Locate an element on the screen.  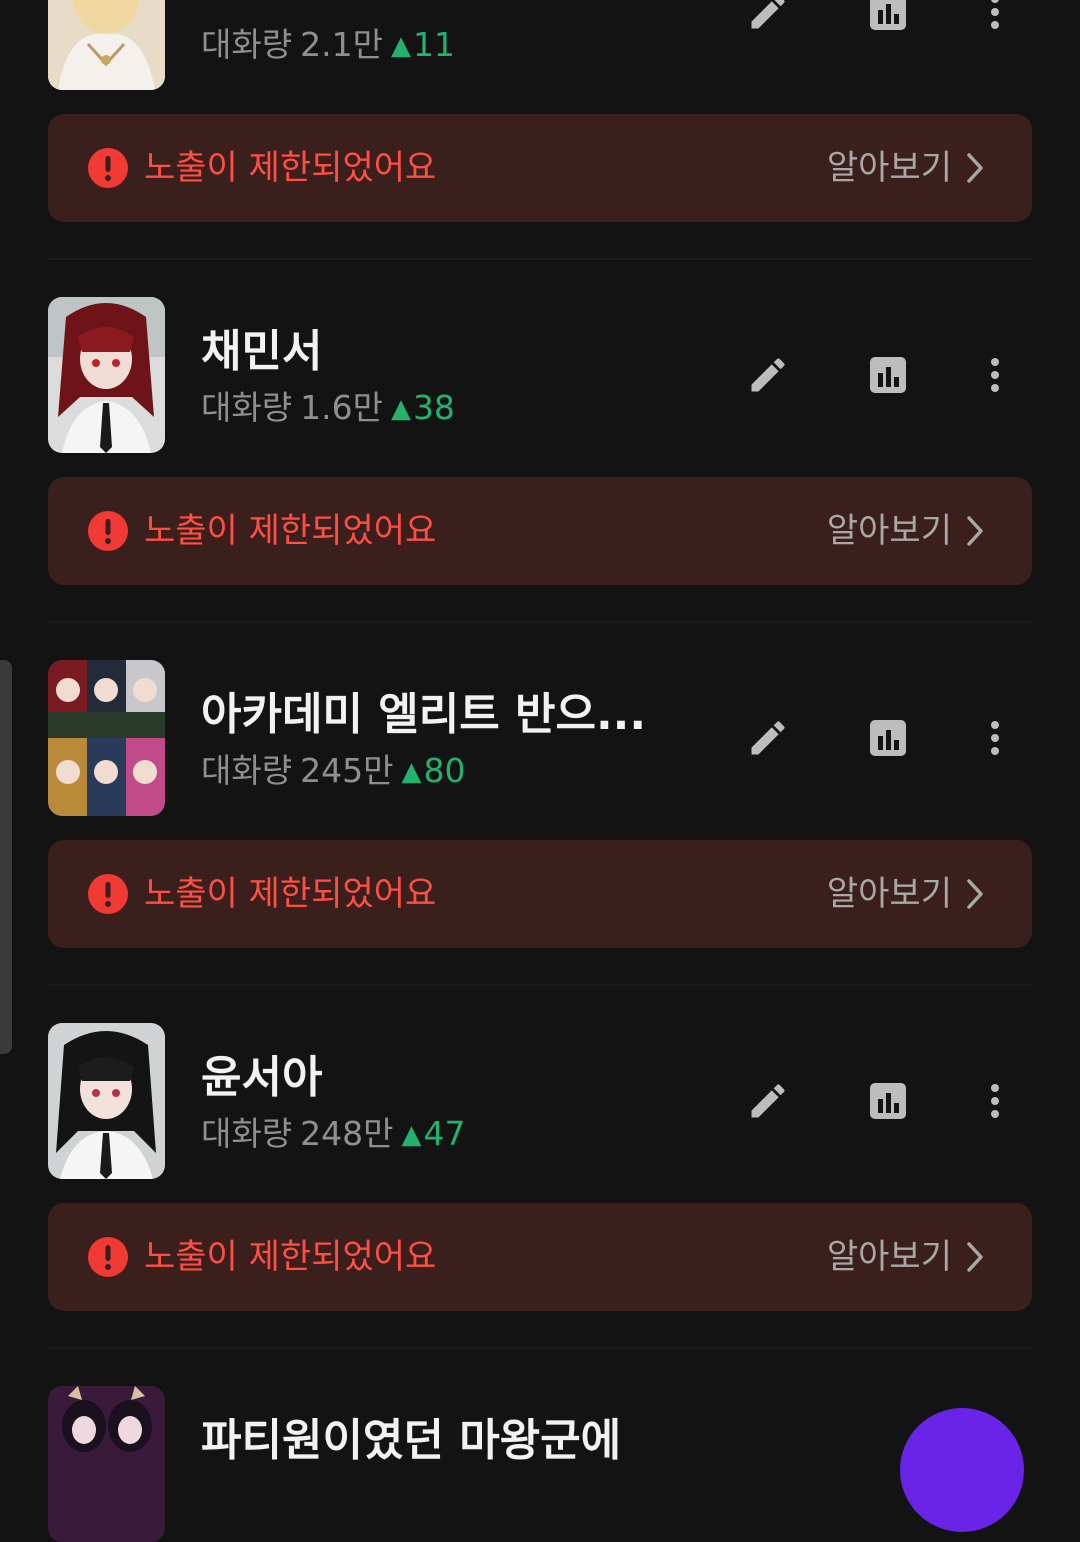
character-card: 대화량 2.1만 ▲11 is located at coordinates (540, 45).